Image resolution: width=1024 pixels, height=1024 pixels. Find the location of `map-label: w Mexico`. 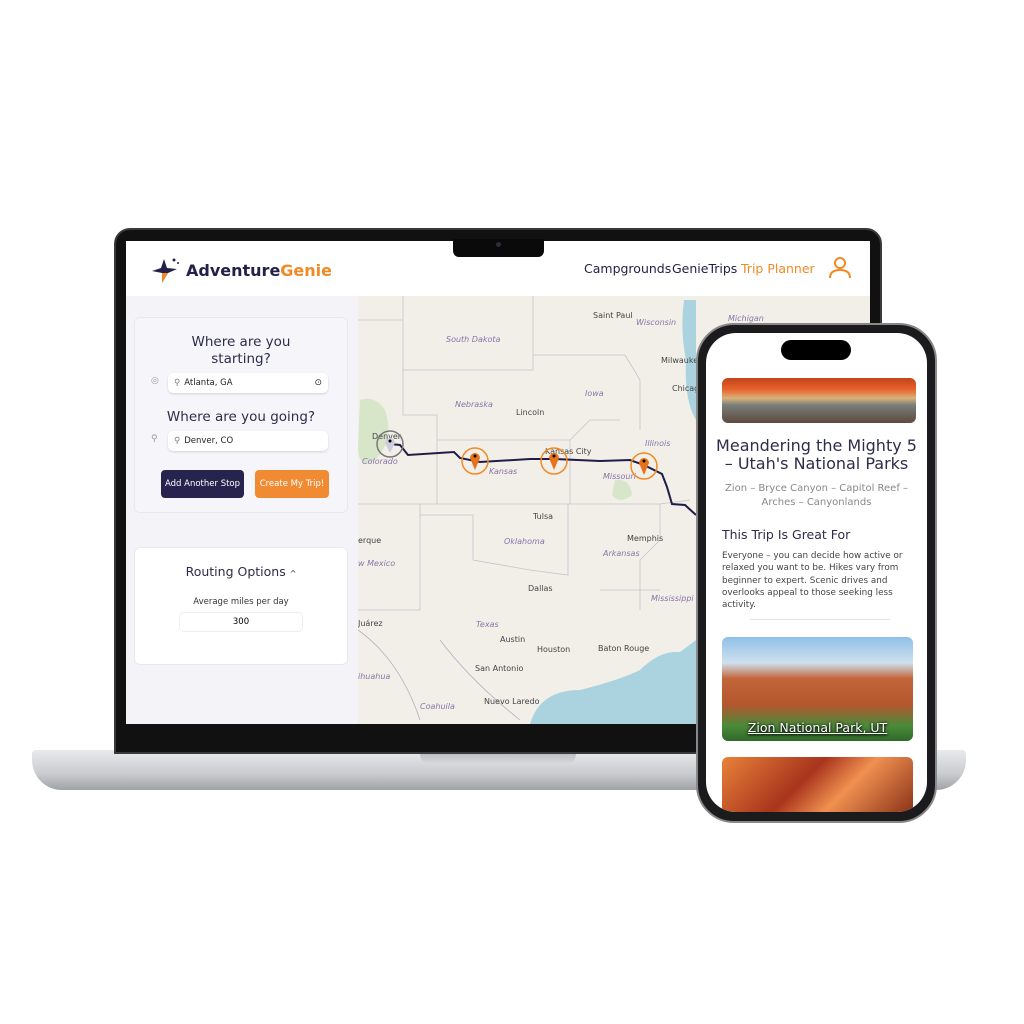

map-label: w Mexico is located at coordinates (377, 563).